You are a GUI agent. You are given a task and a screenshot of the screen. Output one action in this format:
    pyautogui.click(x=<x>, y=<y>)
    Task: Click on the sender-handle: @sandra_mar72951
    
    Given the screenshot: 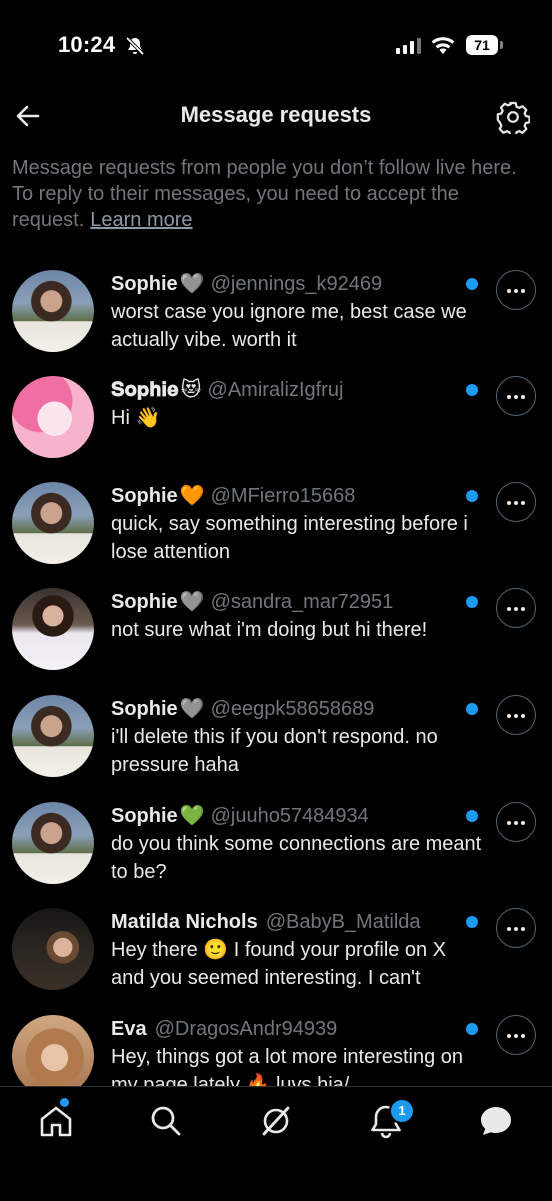 What is the action you would take?
    pyautogui.click(x=302, y=602)
    